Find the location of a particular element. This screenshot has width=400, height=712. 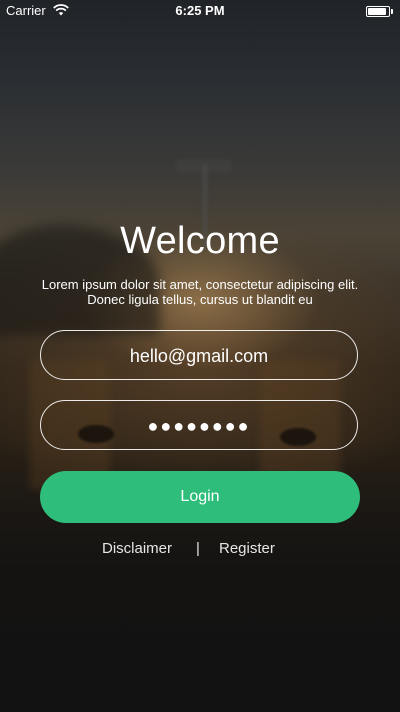

password-value: ●●●●●●●● is located at coordinates (199, 426).